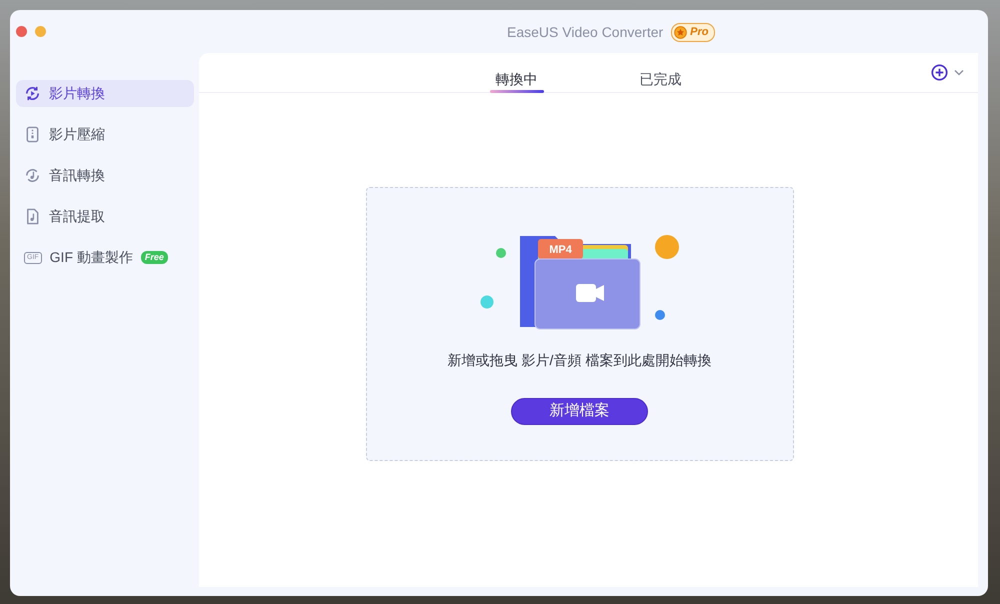  Describe the element at coordinates (693, 32) in the screenshot. I see `pro-badge: Pro` at that location.